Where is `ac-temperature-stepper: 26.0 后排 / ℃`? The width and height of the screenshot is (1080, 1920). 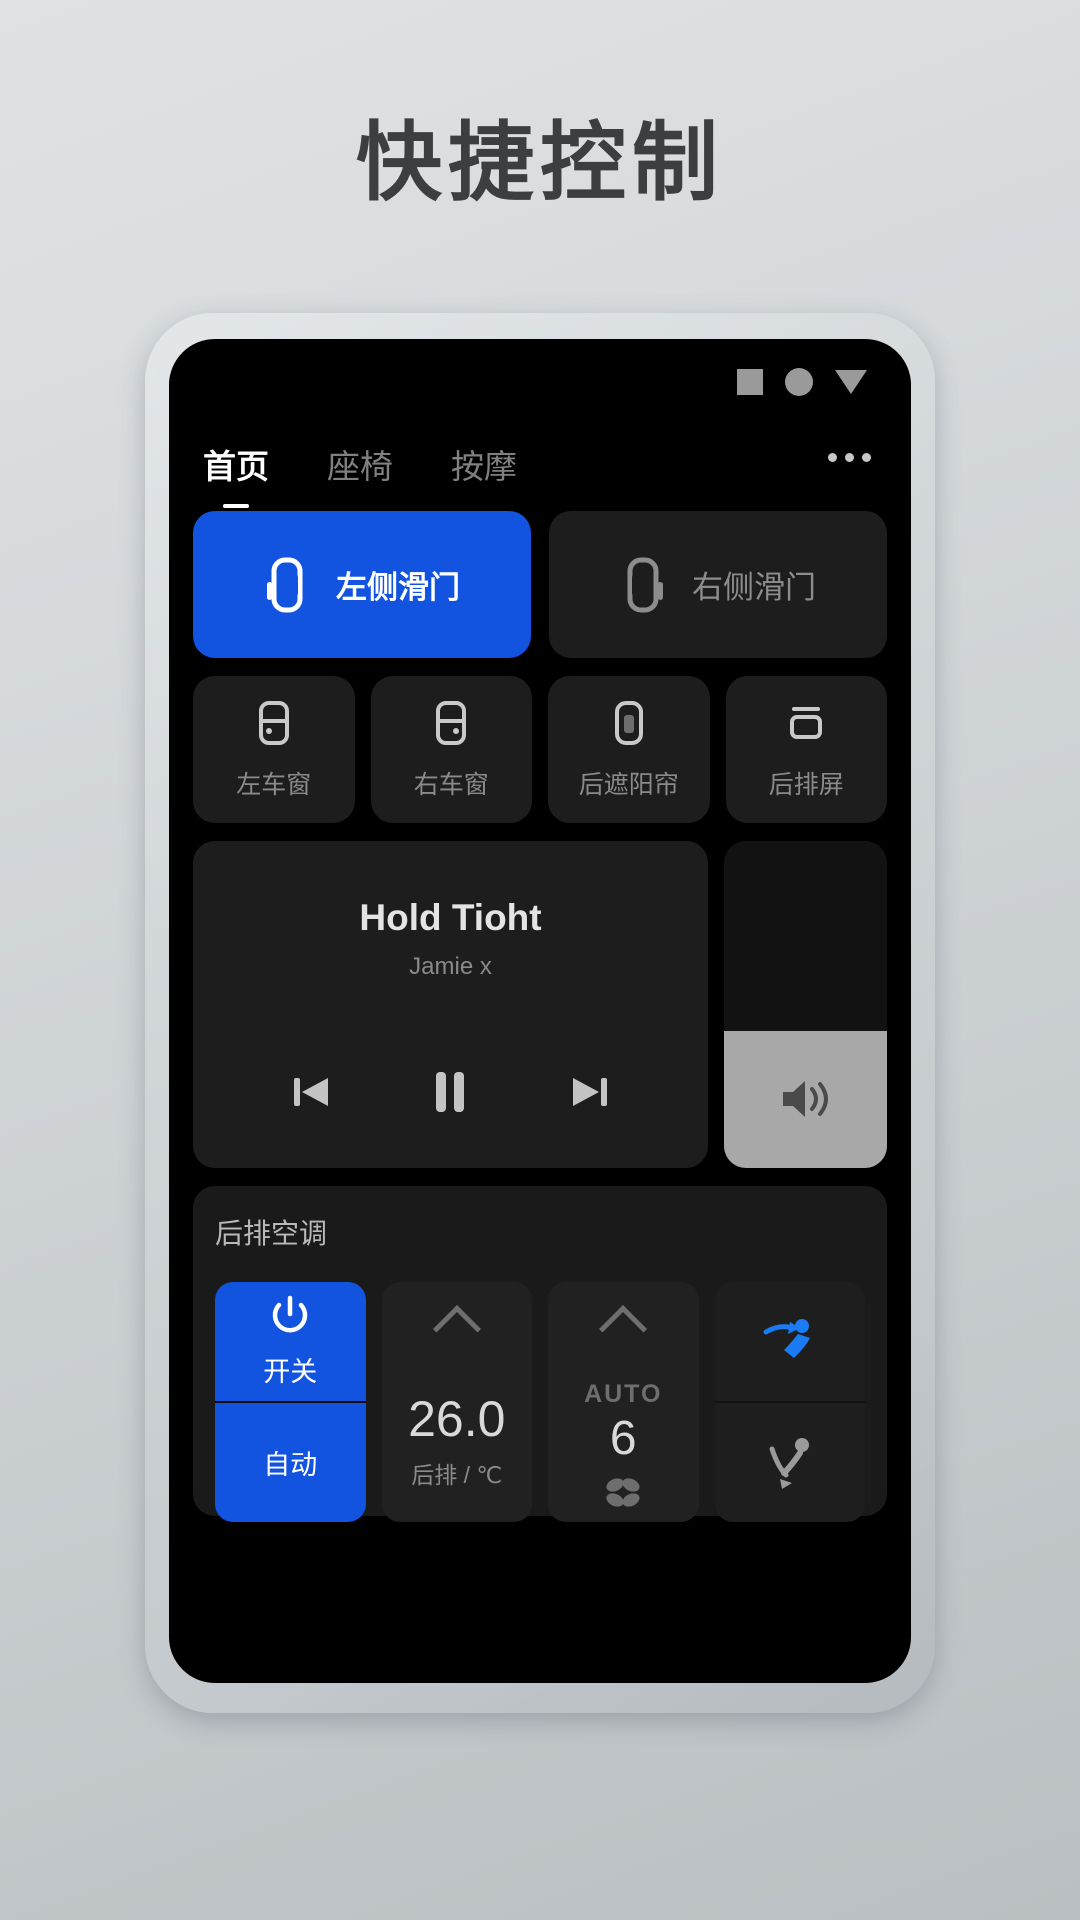
ac-temperature-stepper: 26.0 后排 / ℃ is located at coordinates (456, 1402).